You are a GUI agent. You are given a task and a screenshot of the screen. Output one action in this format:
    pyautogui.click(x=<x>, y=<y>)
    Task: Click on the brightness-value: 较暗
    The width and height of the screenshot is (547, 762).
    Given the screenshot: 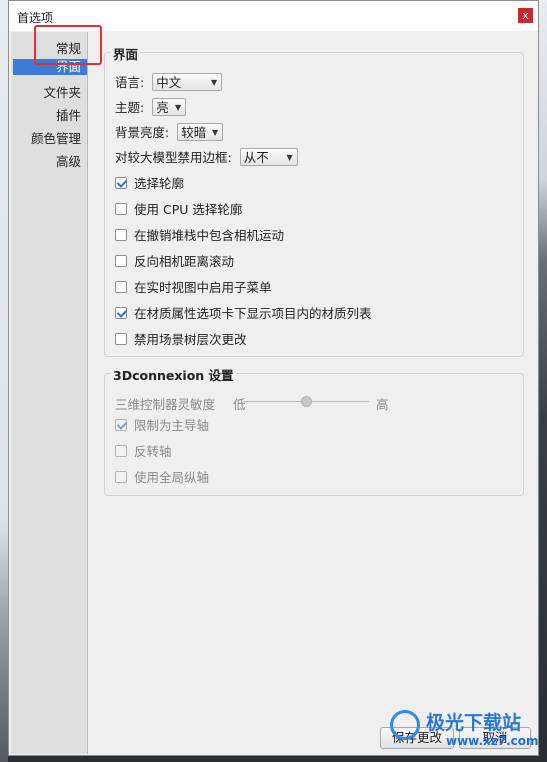 What is the action you would take?
    pyautogui.click(x=194, y=132)
    